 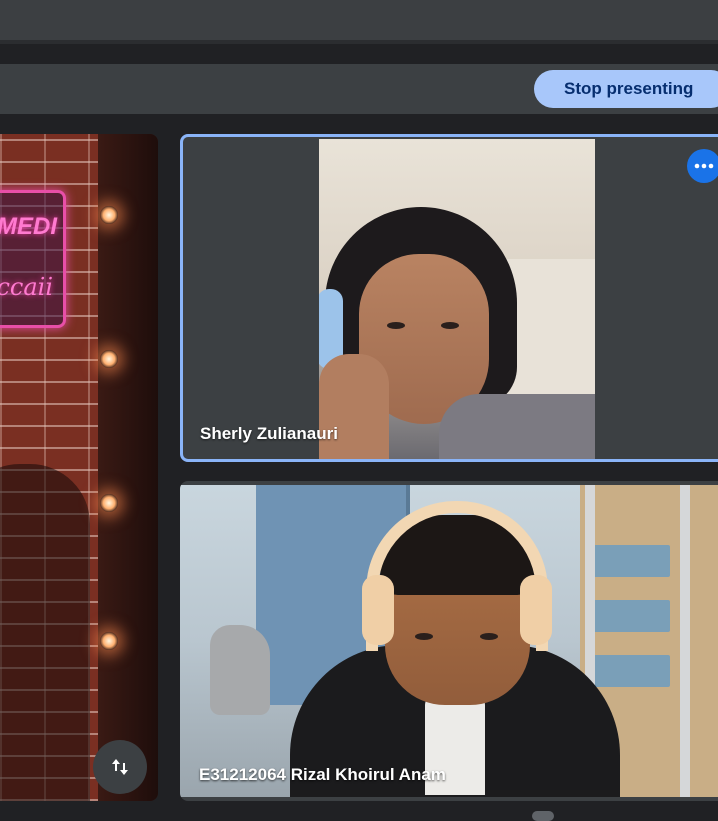 What do you see at coordinates (269, 433) in the screenshot?
I see `participant-name: Sherly Zulianauri` at bounding box center [269, 433].